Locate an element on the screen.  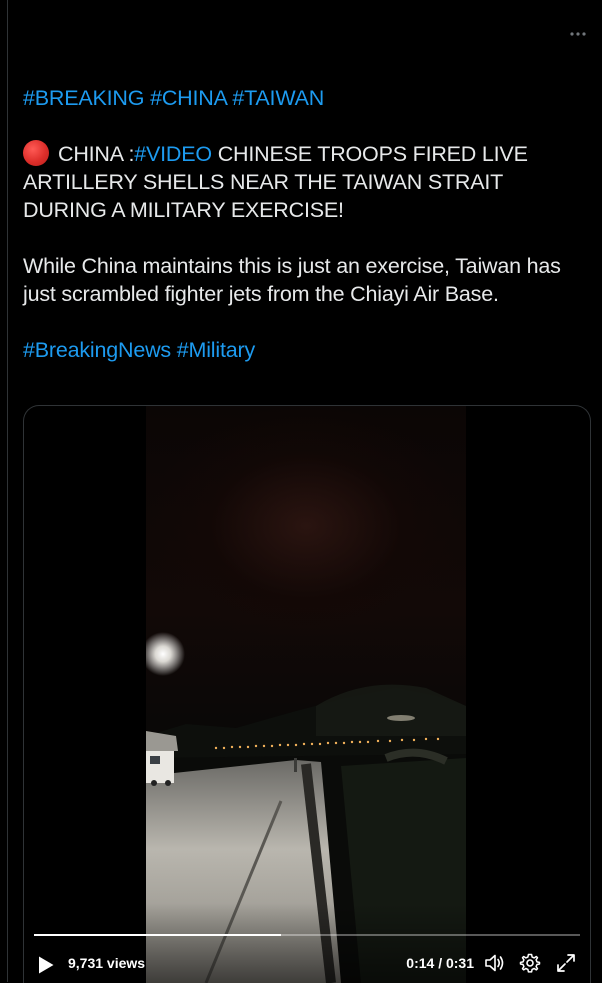
video-progress-bar is located at coordinates (307, 935).